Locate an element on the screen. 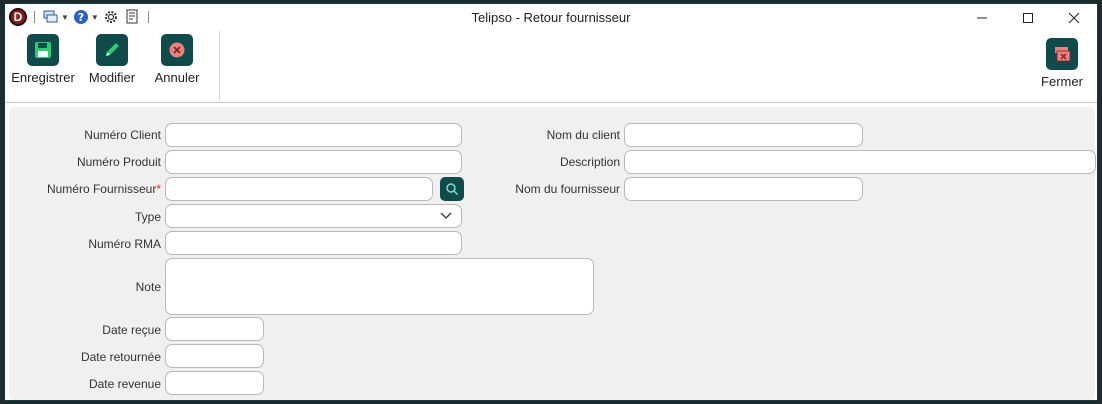 The width and height of the screenshot is (1102, 404). description-field is located at coordinates (860, 162).